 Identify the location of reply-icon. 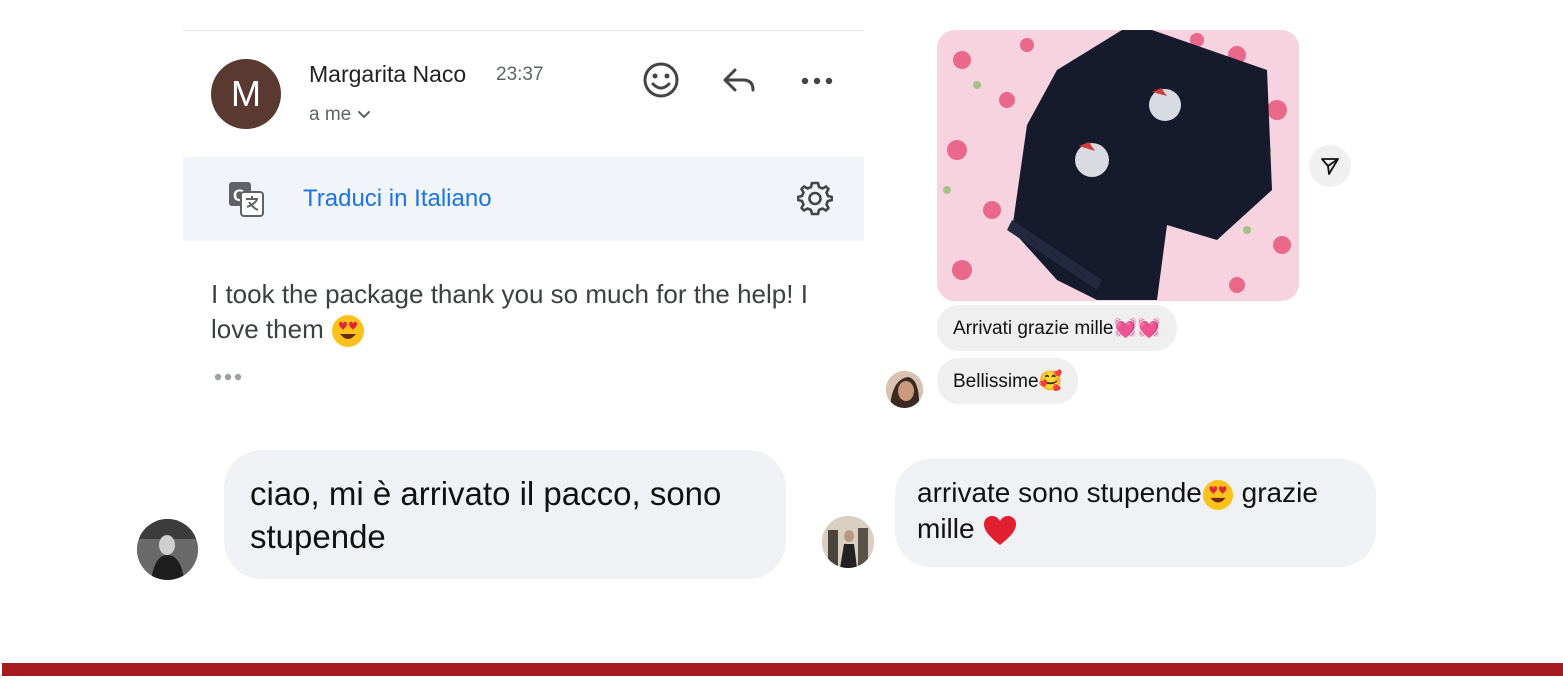
(739, 80).